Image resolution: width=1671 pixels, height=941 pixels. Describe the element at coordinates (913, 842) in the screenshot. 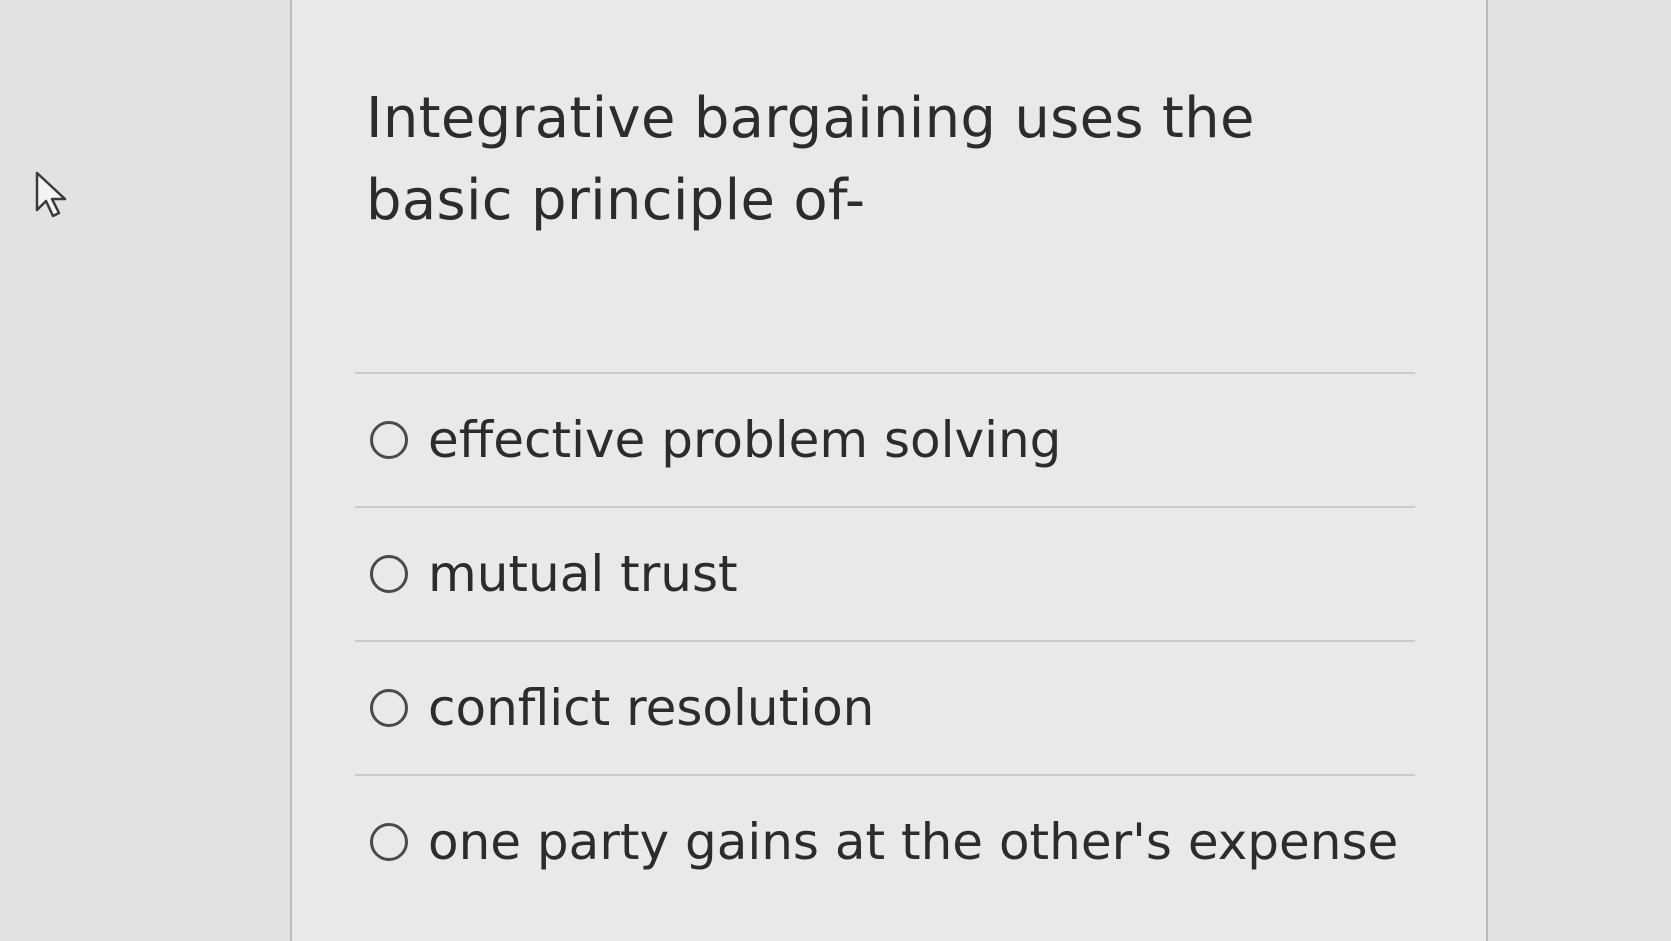

I see `answer-option-label: one party gains at the other's expense` at that location.